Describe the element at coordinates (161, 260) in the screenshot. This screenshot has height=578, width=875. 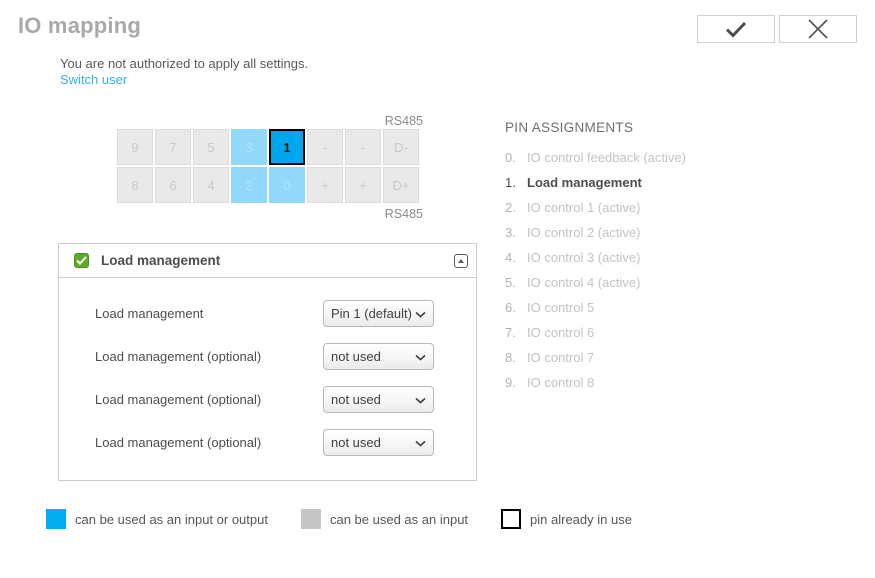
I see `panel-title: Load management` at that location.